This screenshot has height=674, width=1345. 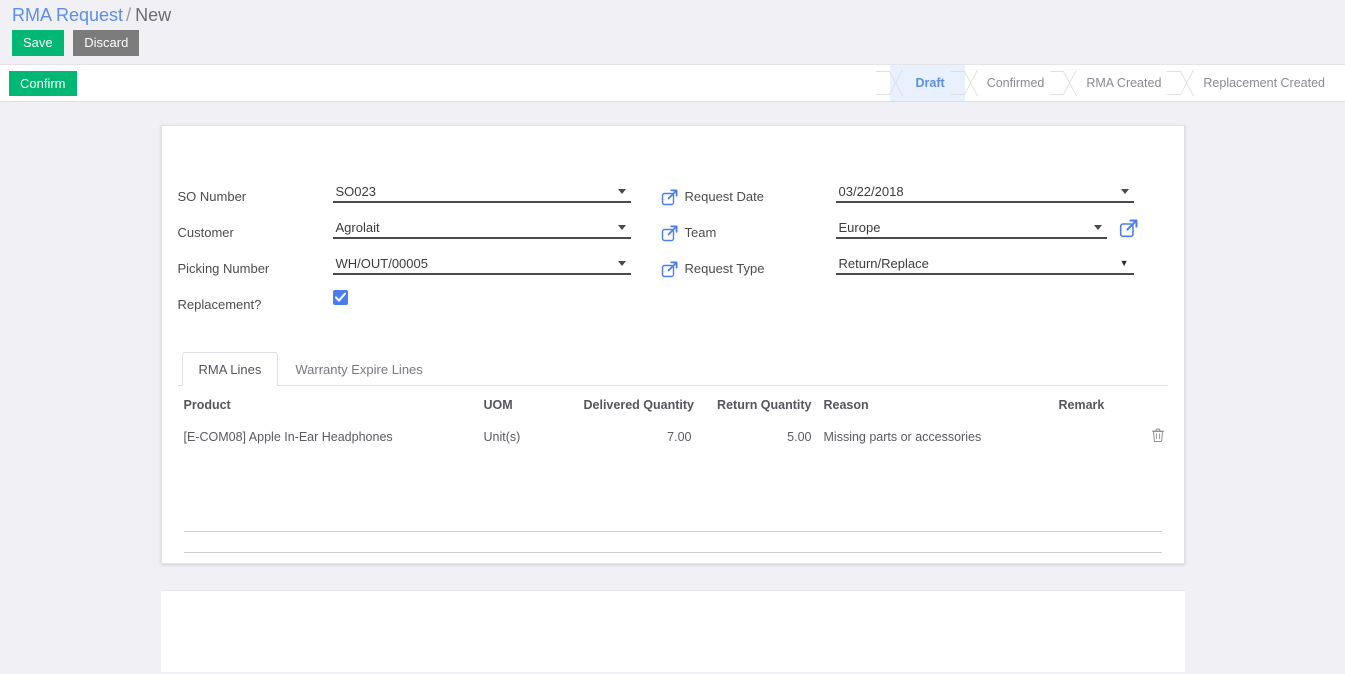 What do you see at coordinates (638, 436) in the screenshot?
I see `cell-delivered-quantity: 7.00` at bounding box center [638, 436].